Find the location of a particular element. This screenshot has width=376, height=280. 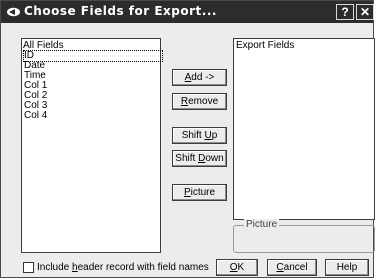

add-button-text-rest: dd -> is located at coordinates (203, 77).